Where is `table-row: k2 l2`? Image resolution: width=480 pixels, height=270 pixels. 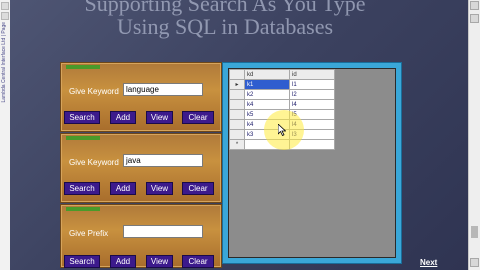
table-row: k2 l2 is located at coordinates (282, 94).